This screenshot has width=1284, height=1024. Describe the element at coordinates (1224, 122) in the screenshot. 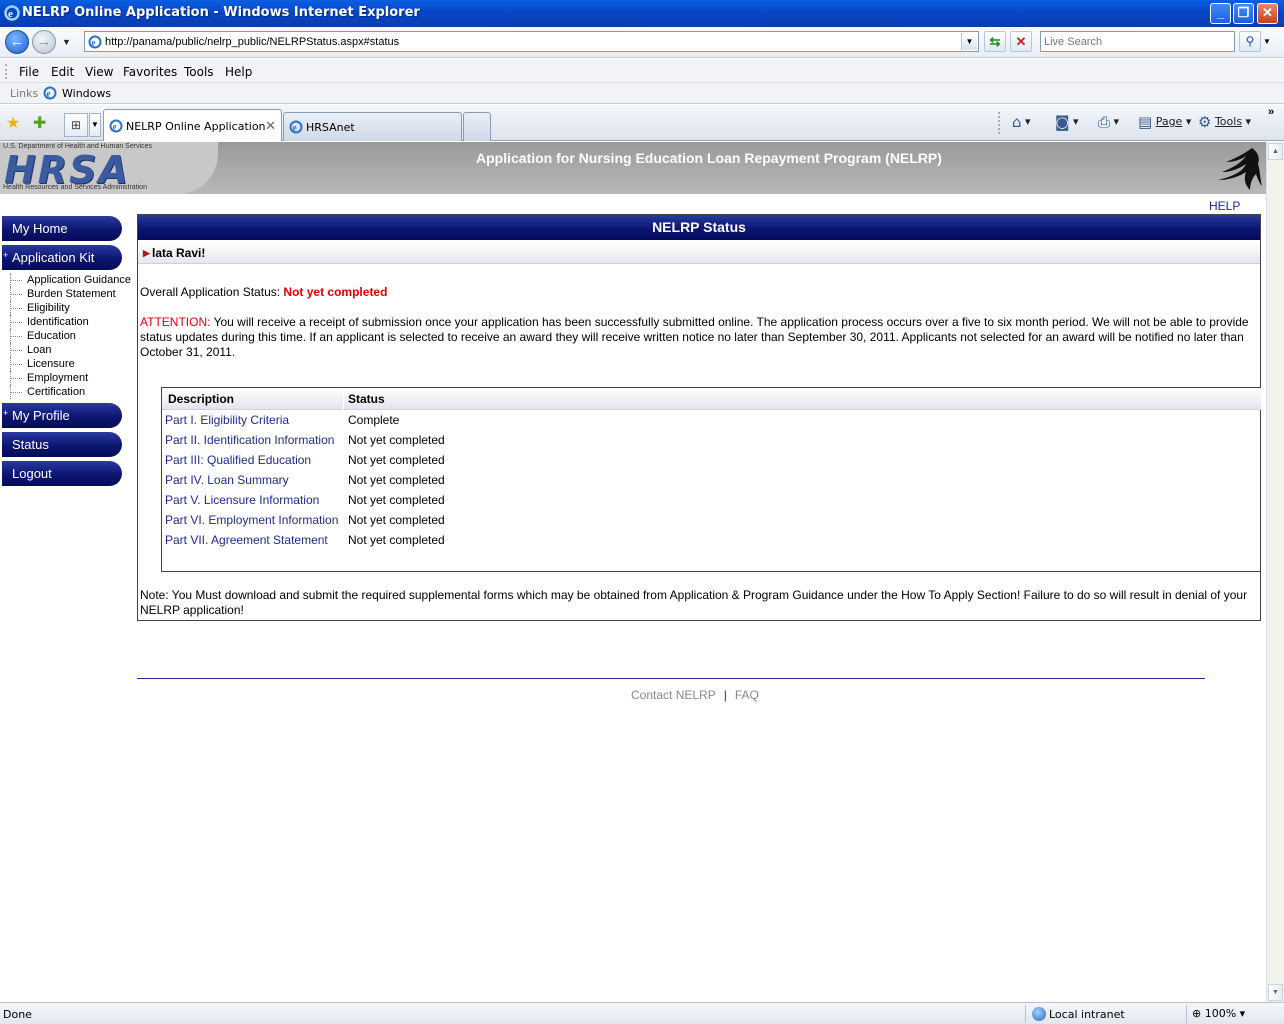

I see `tools-menu-button: ⚙ Tools ▾` at that location.